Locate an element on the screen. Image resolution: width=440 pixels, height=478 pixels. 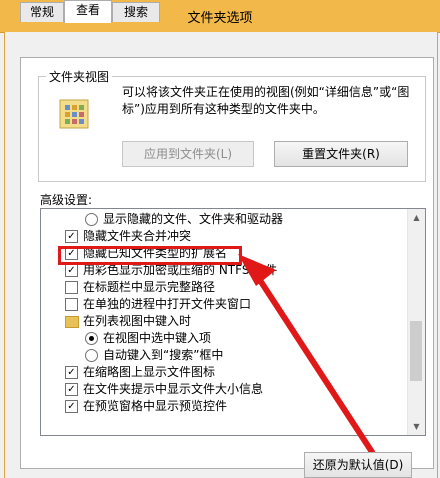
setting-label: 在缩略图上显示文件图标 is located at coordinates (149, 372).